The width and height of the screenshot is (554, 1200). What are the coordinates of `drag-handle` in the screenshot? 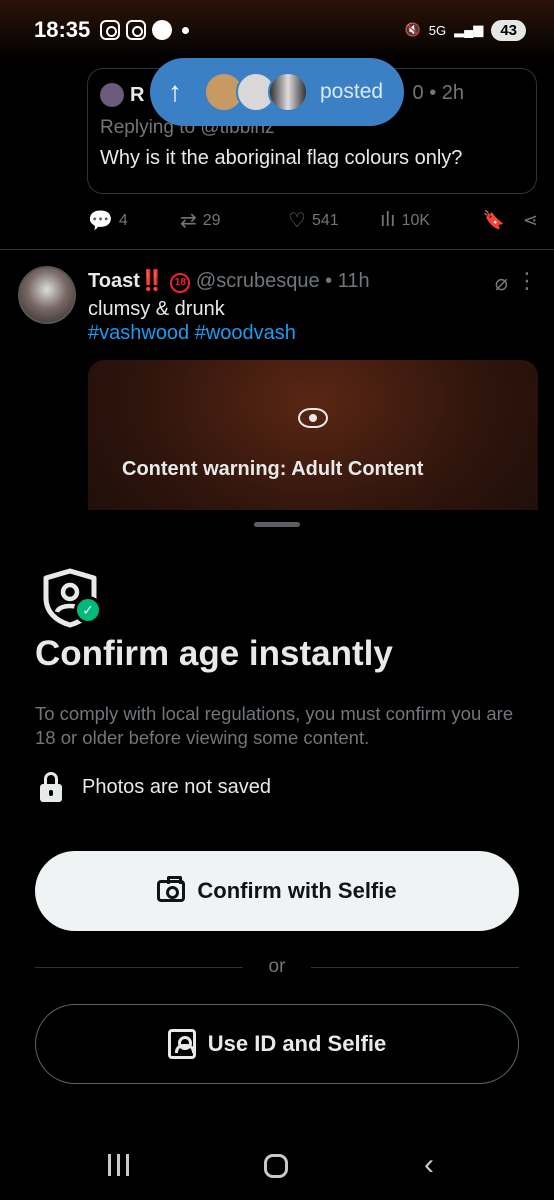 It's located at (277, 524).